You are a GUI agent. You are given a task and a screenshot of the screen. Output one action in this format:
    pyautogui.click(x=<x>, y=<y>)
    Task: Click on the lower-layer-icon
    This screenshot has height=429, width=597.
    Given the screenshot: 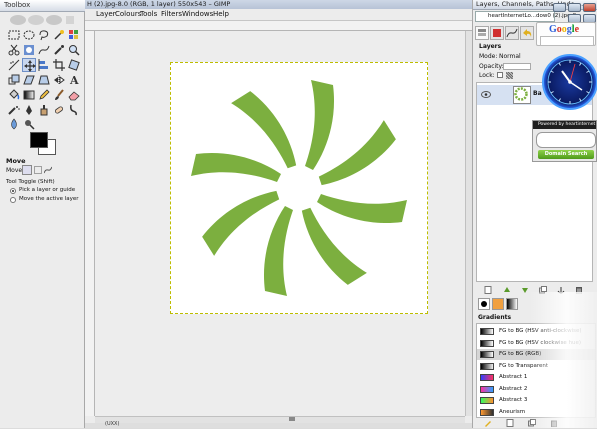 What is the action you would take?
    pyautogui.click(x=525, y=290)
    